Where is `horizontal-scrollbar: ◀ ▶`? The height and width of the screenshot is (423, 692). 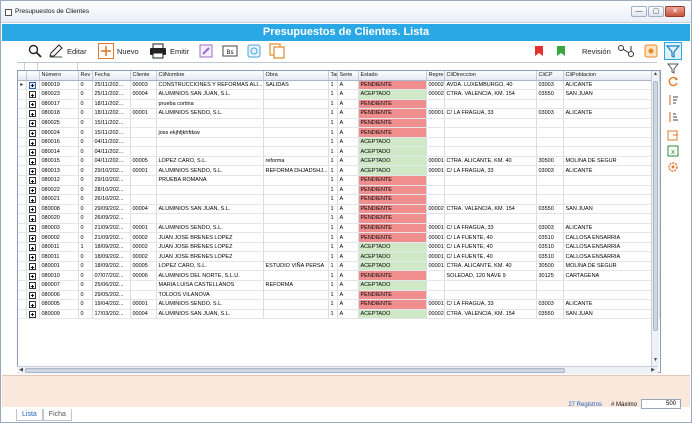 horizontal-scrollbar: ◀ ▶ is located at coordinates (337, 370).